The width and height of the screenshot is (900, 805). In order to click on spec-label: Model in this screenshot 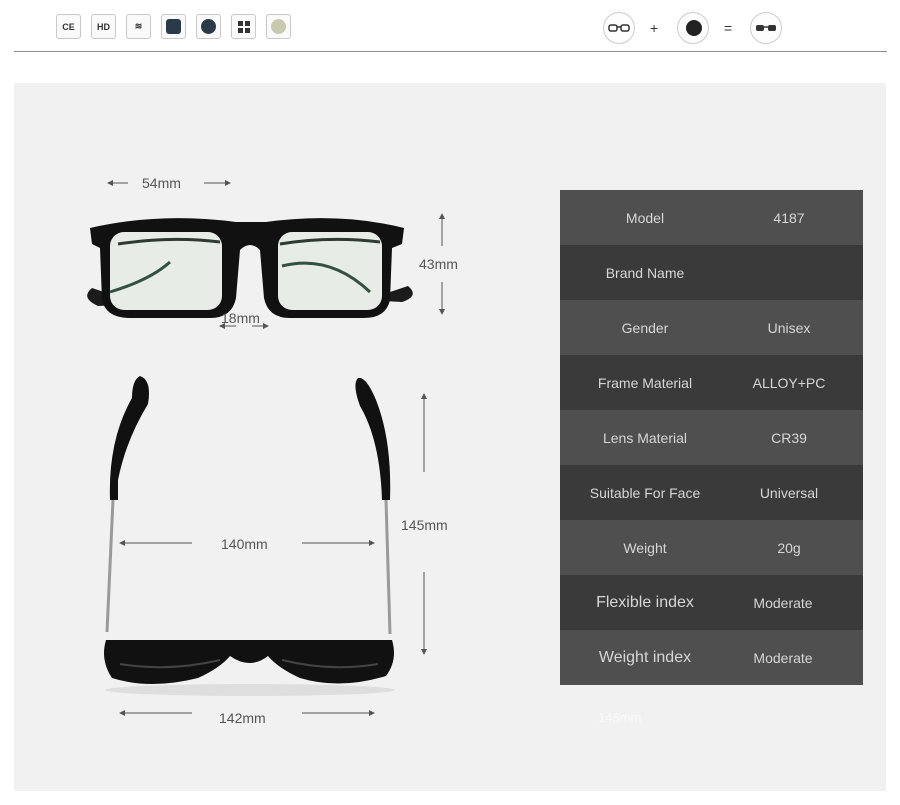, I will do `click(645, 217)`.